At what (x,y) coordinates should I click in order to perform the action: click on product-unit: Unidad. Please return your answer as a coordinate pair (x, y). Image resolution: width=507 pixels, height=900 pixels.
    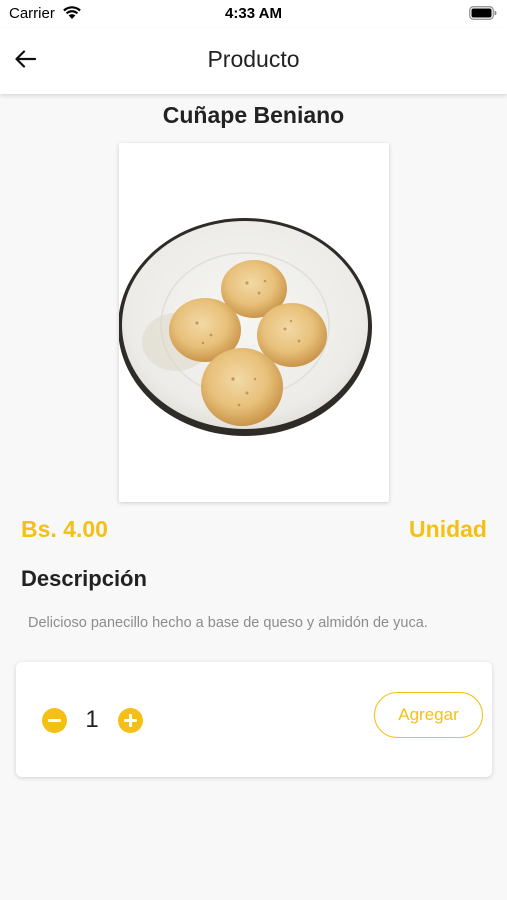
    Looking at the image, I should click on (448, 529).